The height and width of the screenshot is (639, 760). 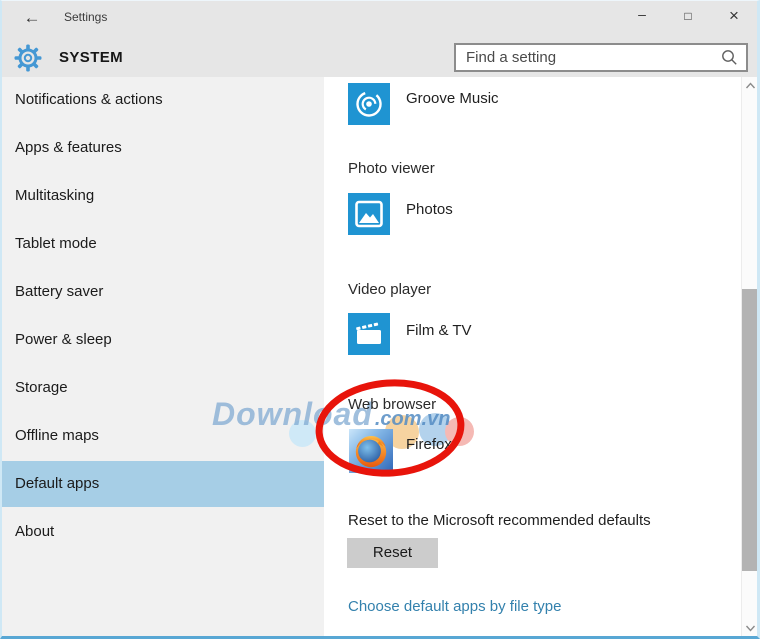 What do you see at coordinates (163, 196) in the screenshot?
I see `sidebar-item-multitasking: Multitasking` at bounding box center [163, 196].